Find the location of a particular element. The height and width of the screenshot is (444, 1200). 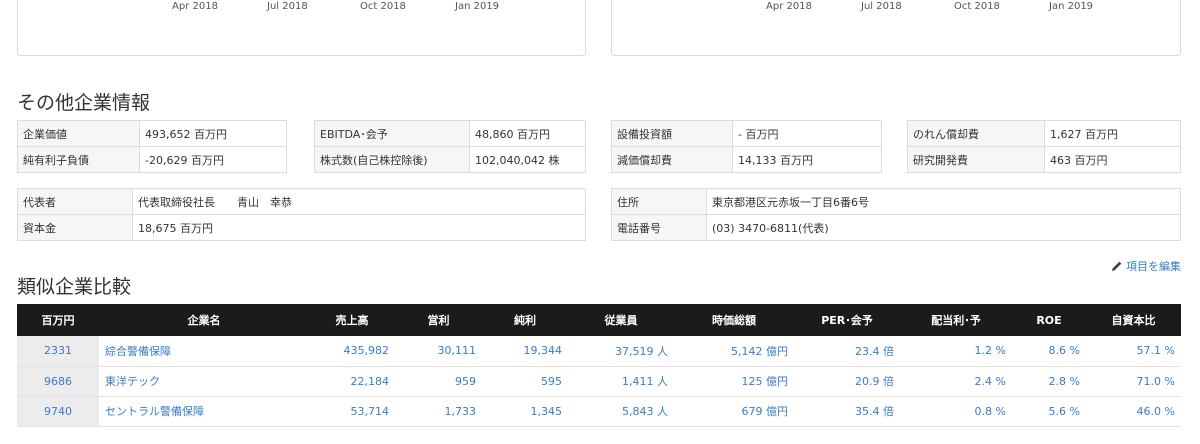

company-table: 代表者 代表取締役社長 青山 幸恭 資本金 18,675 百万円 is located at coordinates (301, 214).